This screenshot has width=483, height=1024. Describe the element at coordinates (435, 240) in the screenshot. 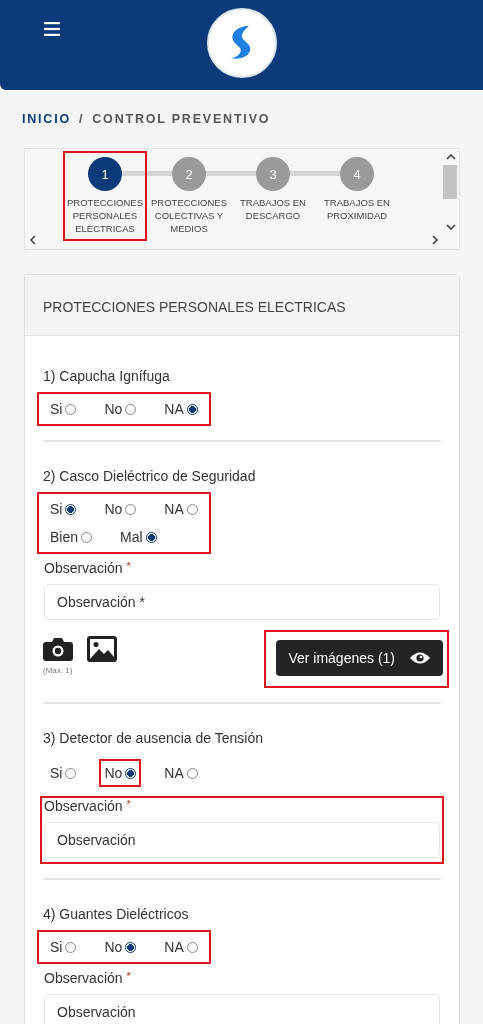

I see `chevron-right-icon` at that location.